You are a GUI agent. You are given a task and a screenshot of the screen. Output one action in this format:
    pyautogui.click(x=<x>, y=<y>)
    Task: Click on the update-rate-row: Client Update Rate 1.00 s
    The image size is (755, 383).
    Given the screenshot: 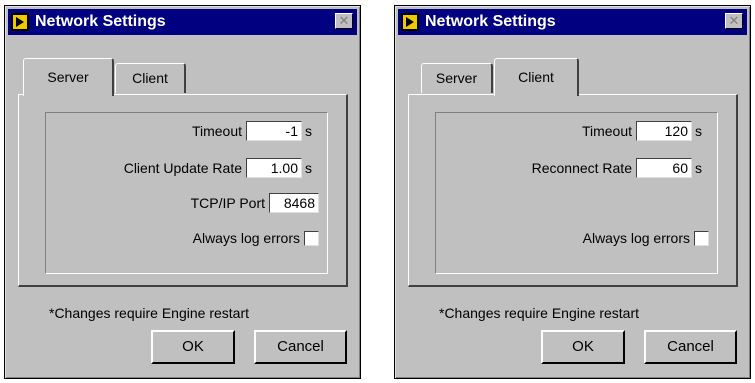 What is the action you would take?
    pyautogui.click(x=221, y=168)
    